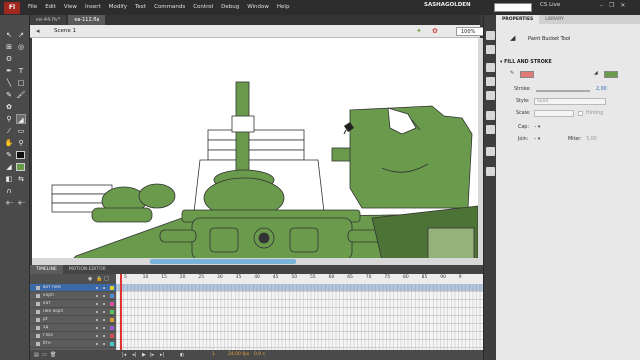 The height and width of the screenshot is (360, 640). I want to click on style-dropdown: Solid, so click(570, 101).